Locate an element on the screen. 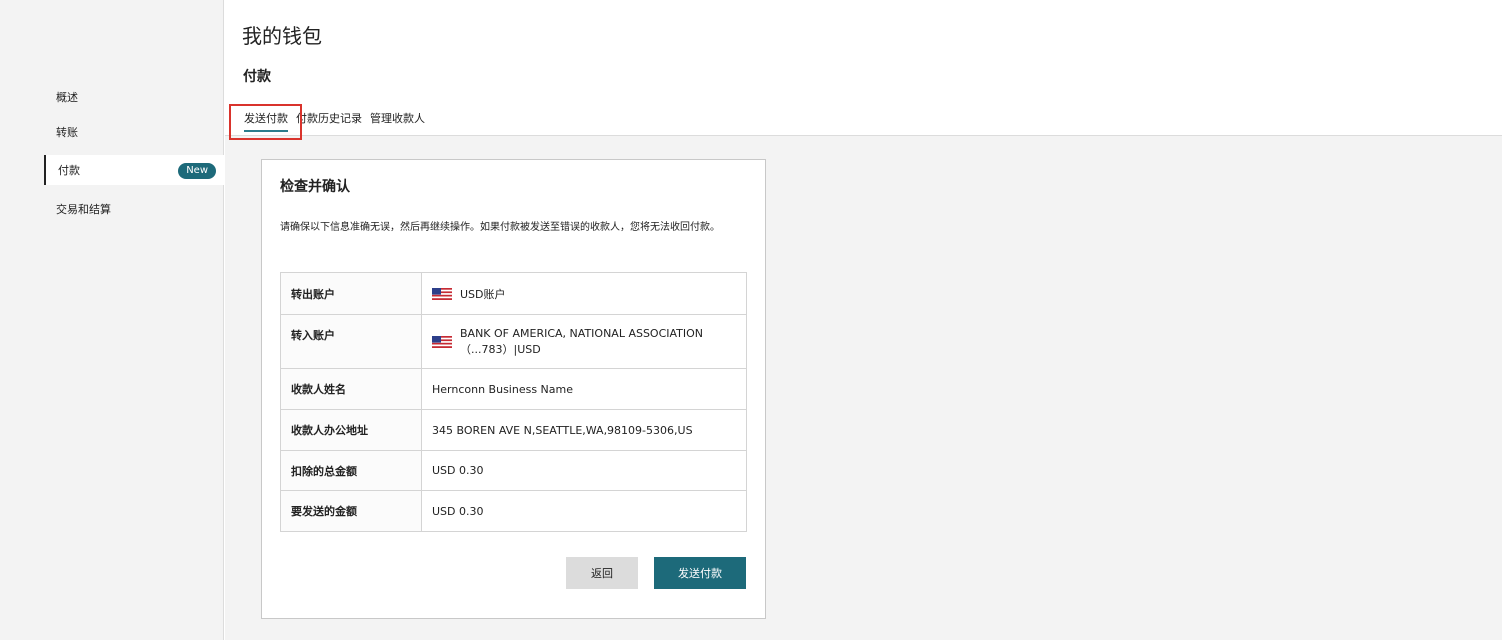 This screenshot has height=640, width=1502. sidebar-item-transfer: 转账 is located at coordinates (134, 132).